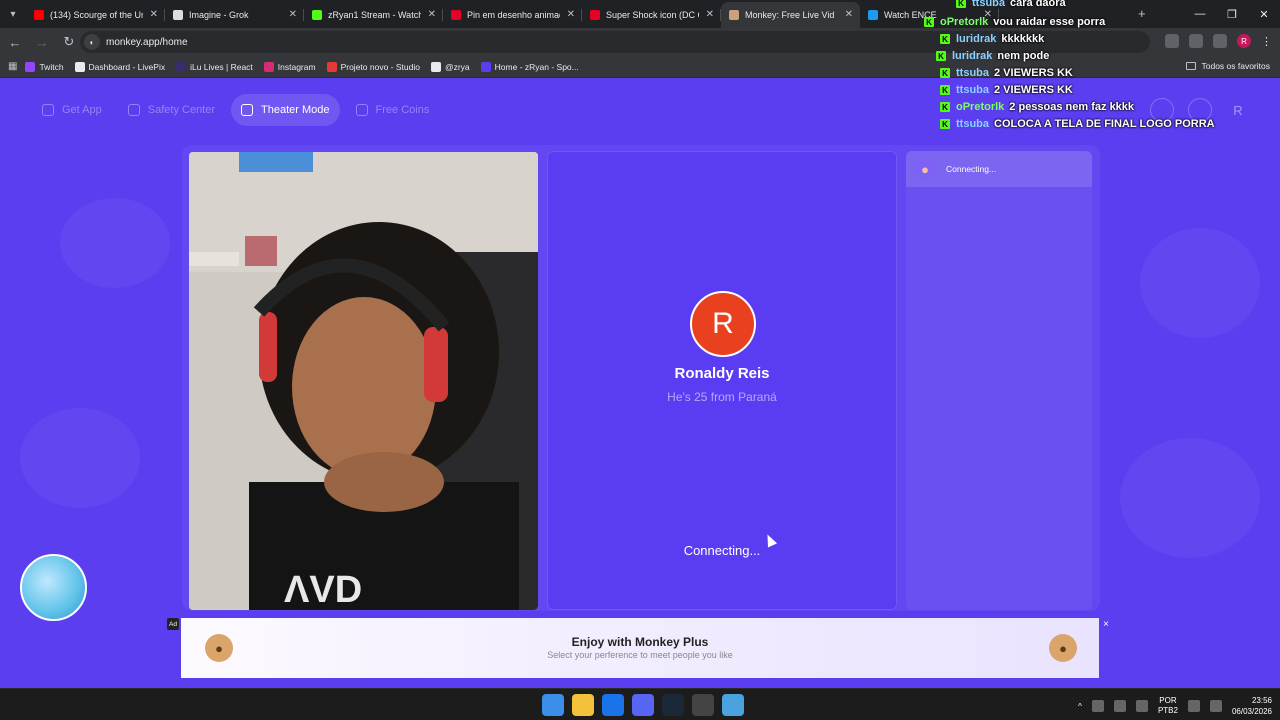 The image size is (1280, 720). I want to click on extensions-puzzle-icon, so click(1220, 41).